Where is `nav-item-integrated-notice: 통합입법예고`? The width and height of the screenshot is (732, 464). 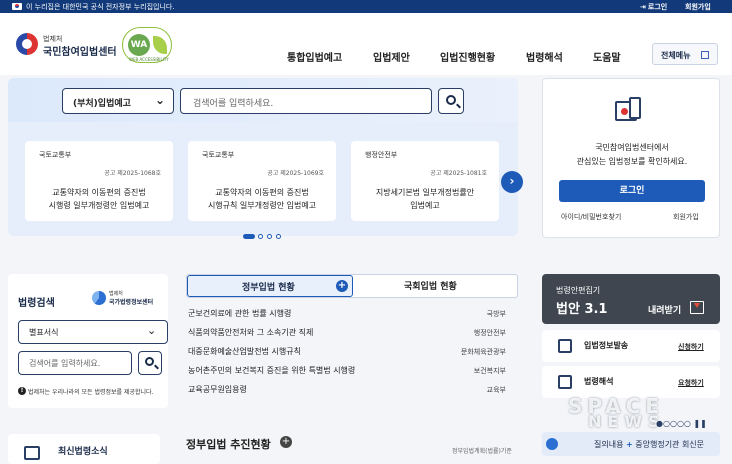 nav-item-integrated-notice: 통합입법예고 is located at coordinates (314, 56).